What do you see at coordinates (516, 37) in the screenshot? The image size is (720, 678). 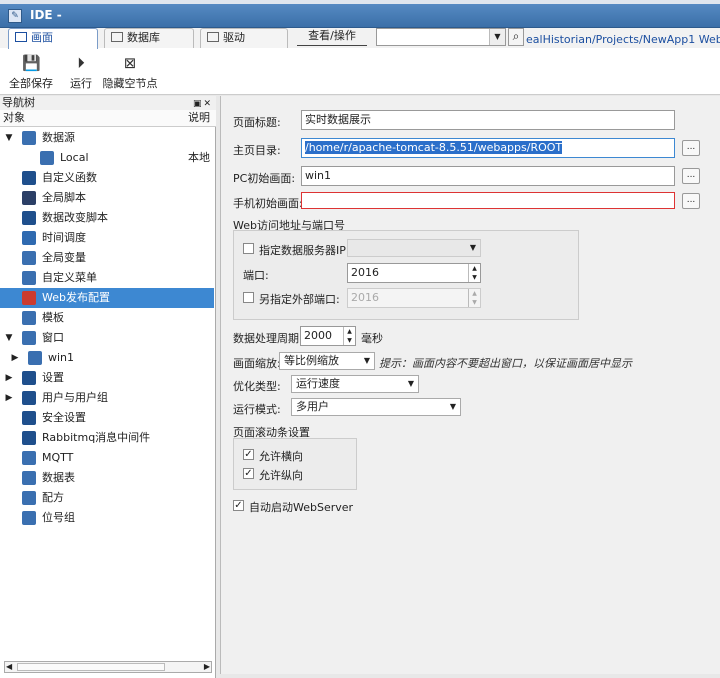 I see `search-icon: ⌕` at bounding box center [516, 37].